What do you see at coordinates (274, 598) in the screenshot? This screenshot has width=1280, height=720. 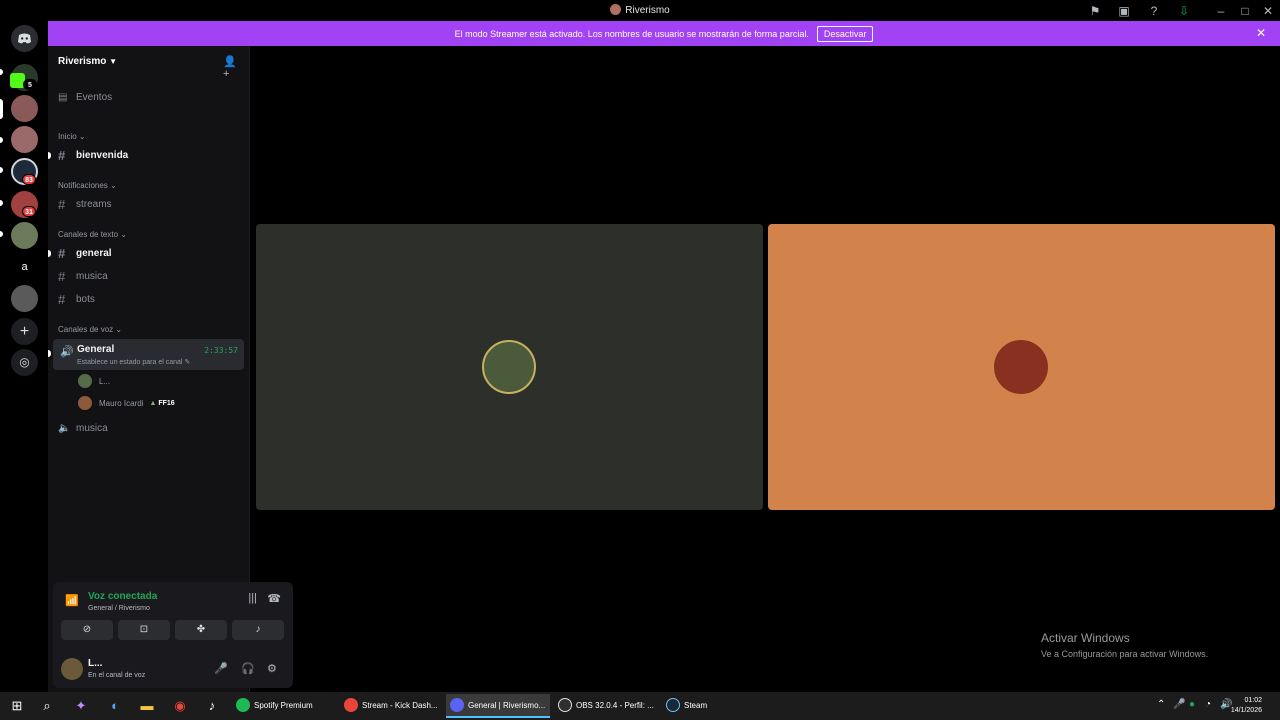 I see `disconnect-icon: ☎` at bounding box center [274, 598].